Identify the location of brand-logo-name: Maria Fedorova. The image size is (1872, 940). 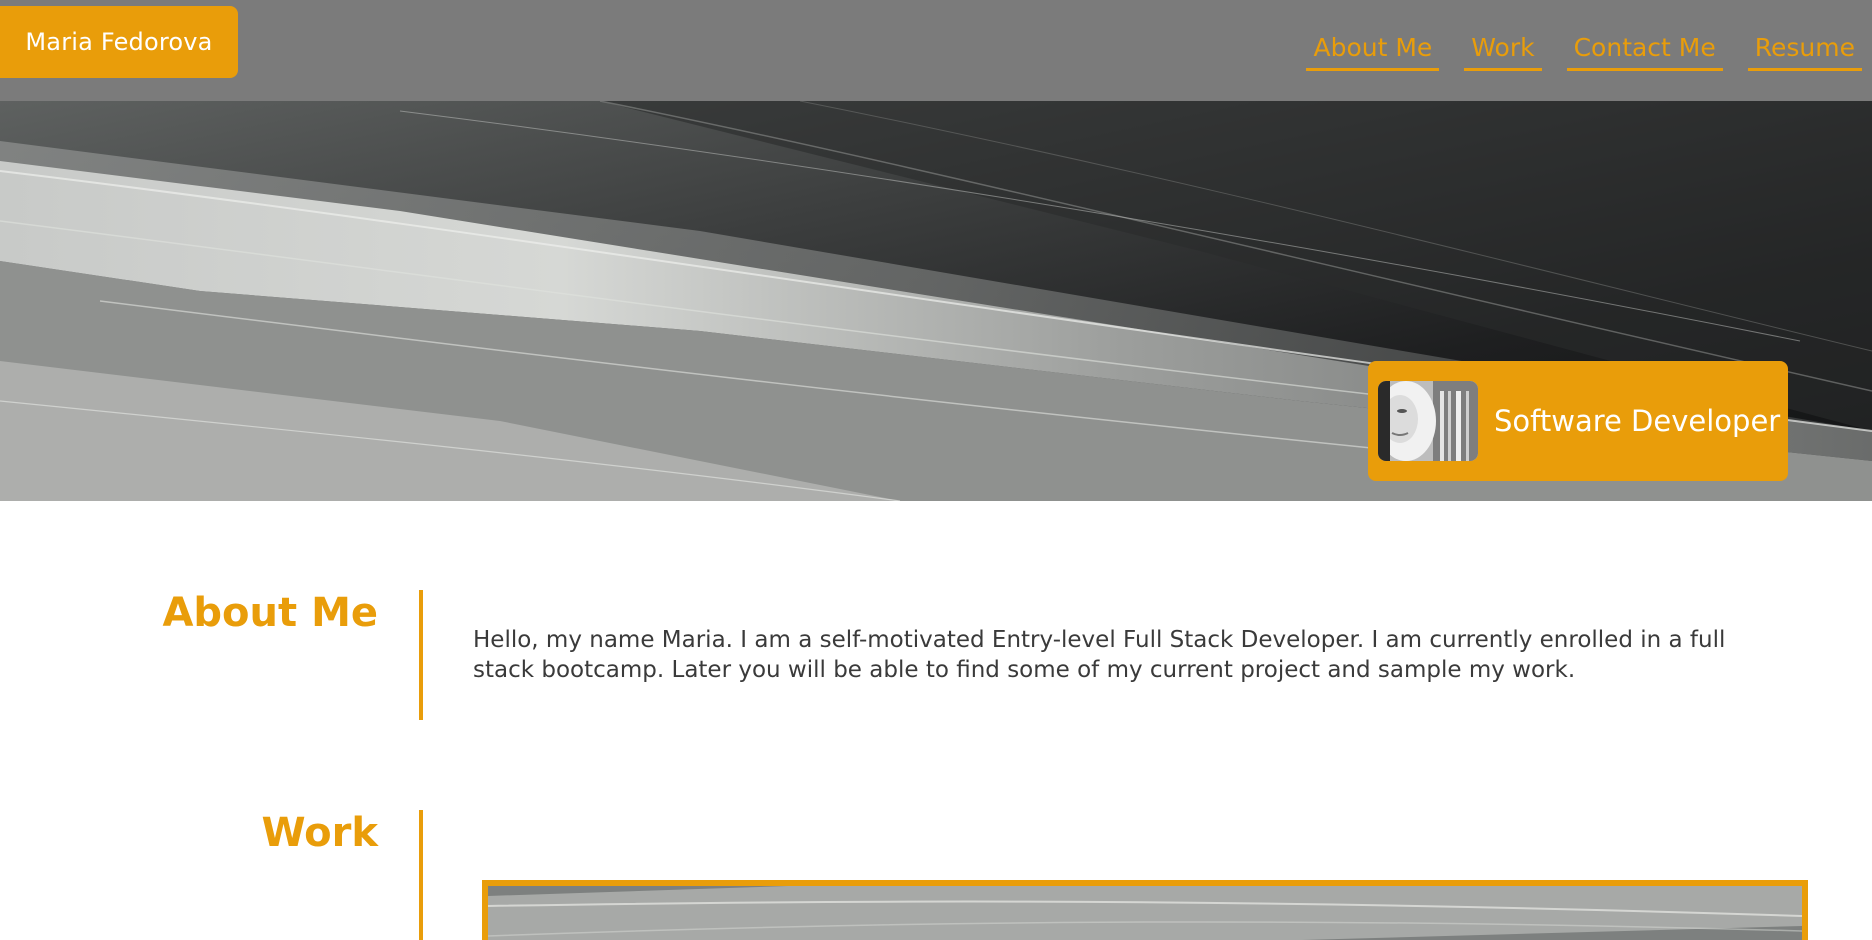
(119, 42).